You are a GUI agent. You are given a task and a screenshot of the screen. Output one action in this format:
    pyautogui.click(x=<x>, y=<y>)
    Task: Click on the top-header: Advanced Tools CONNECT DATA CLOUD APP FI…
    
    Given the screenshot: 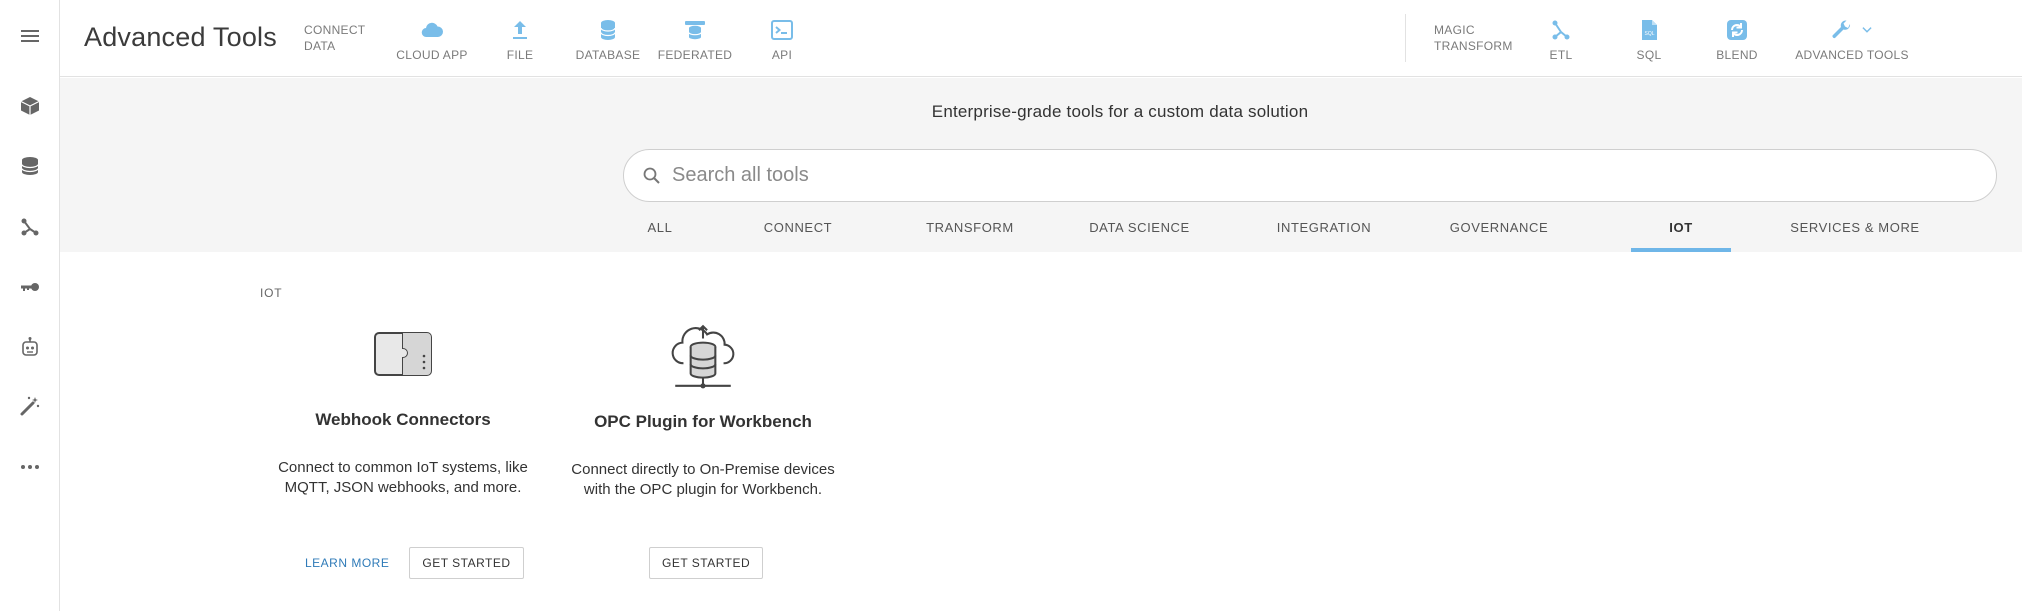 What is the action you would take?
    pyautogui.click(x=1041, y=38)
    